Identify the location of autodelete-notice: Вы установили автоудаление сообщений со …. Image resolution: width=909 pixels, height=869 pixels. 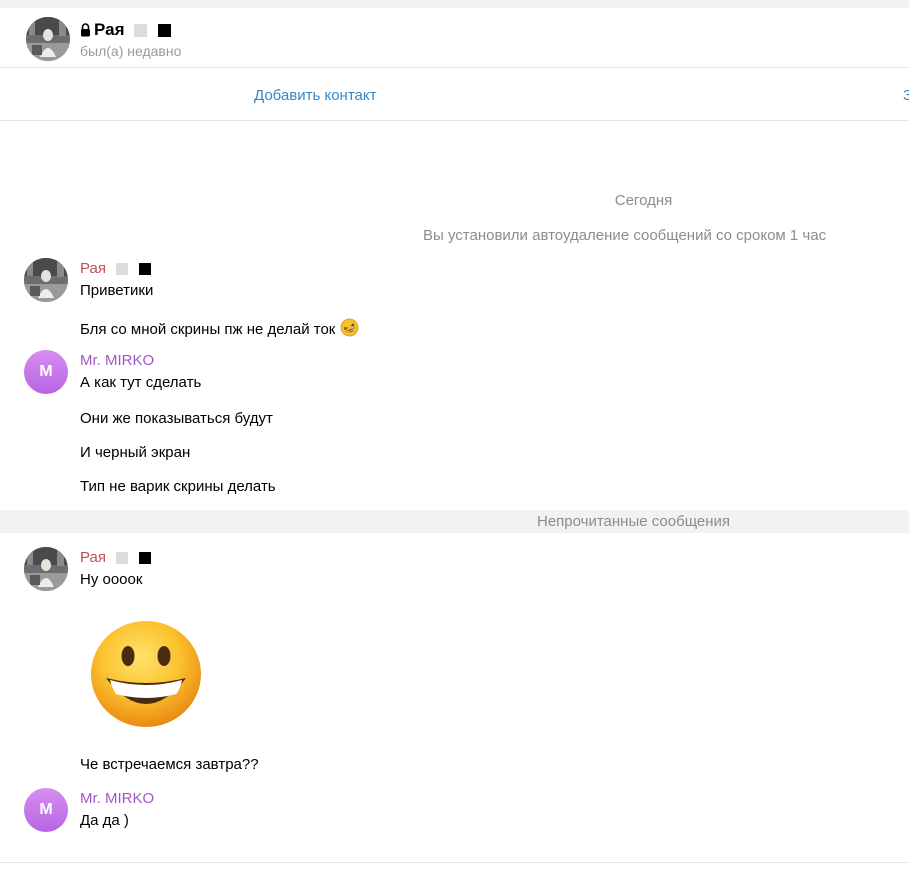
(625, 235).